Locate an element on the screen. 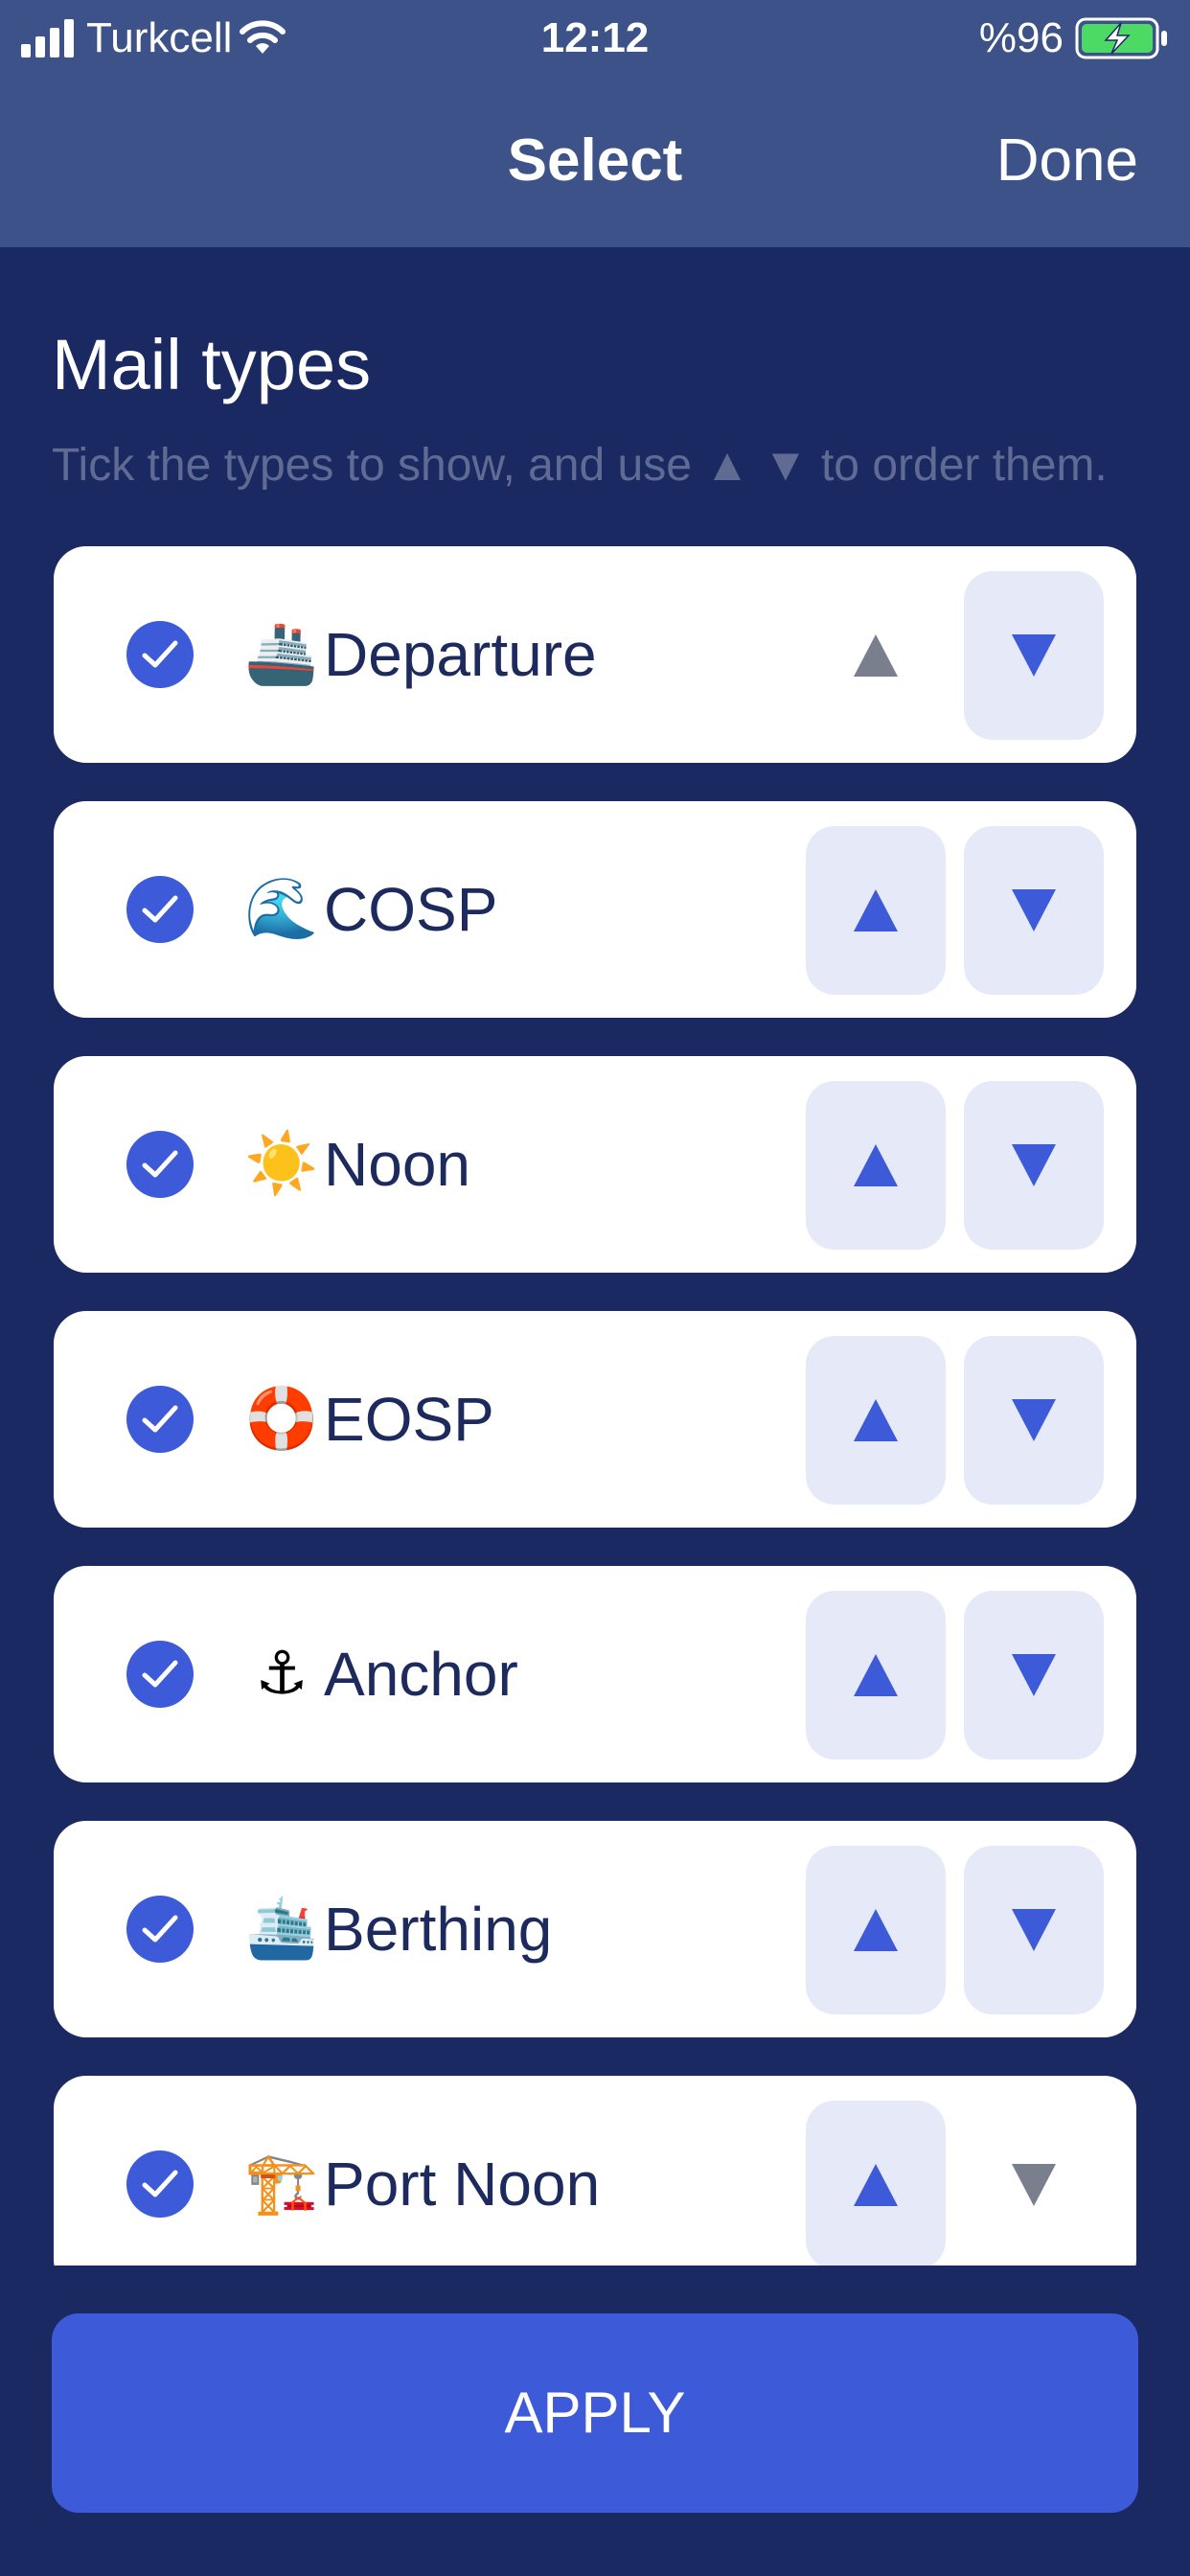 The height and width of the screenshot is (2576, 1190). done-button: Done is located at coordinates (1067, 161).